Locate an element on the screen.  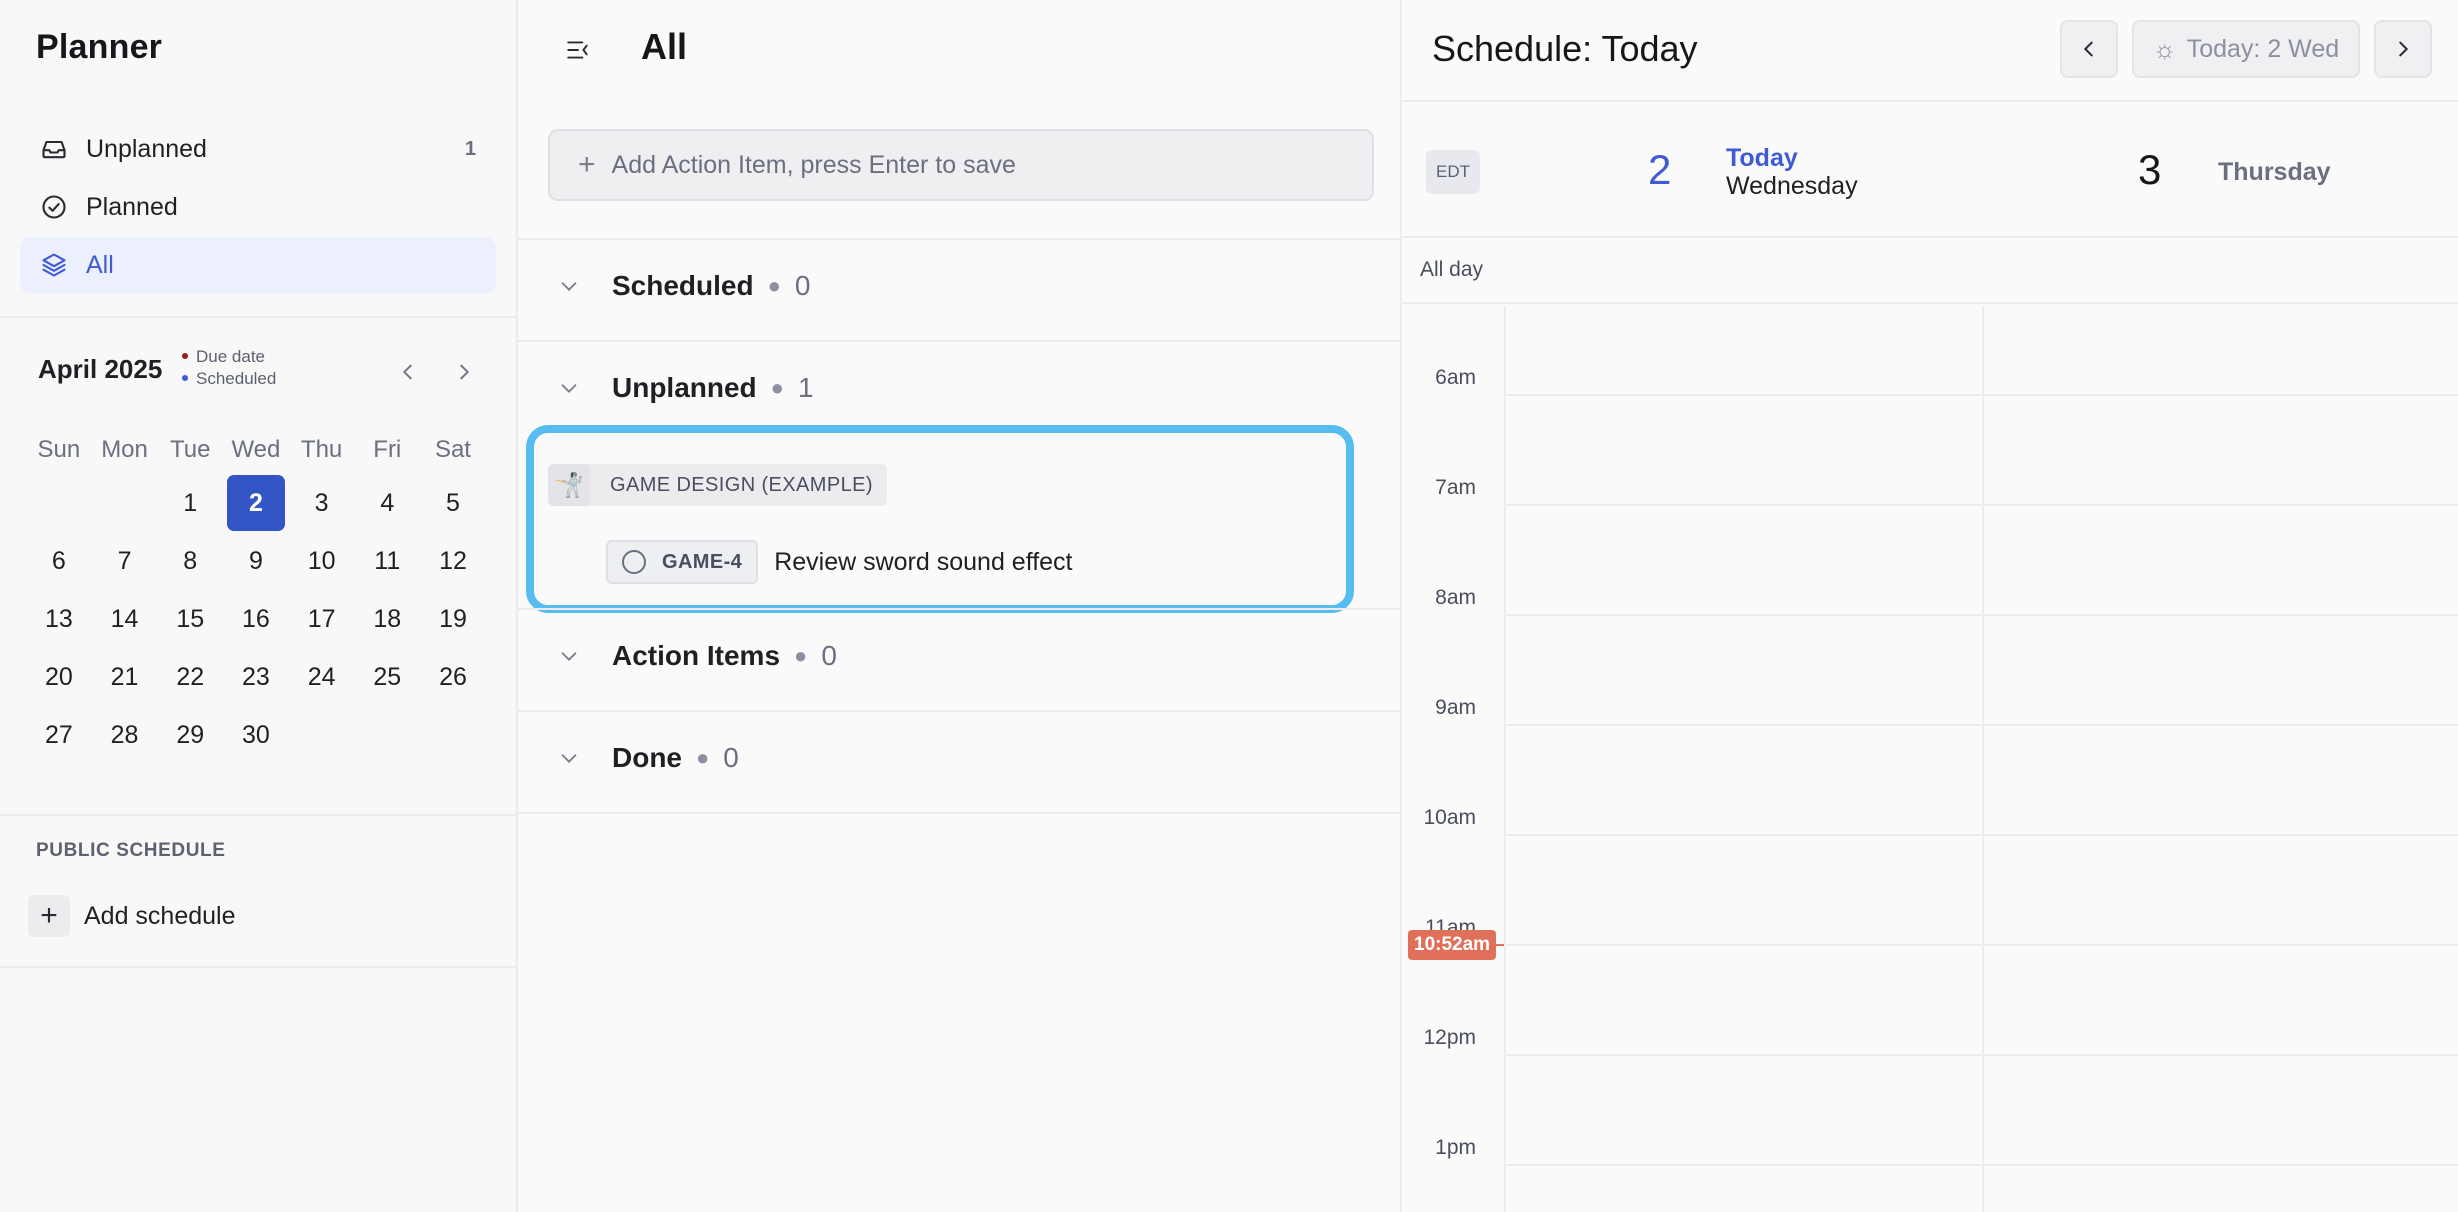
calendar-day: 27 is located at coordinates (59, 735).